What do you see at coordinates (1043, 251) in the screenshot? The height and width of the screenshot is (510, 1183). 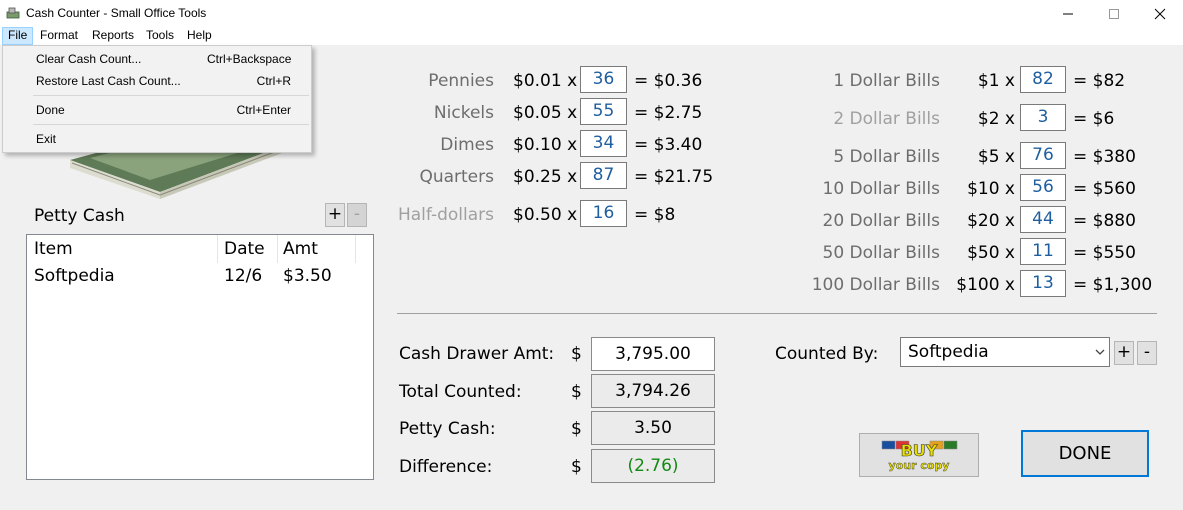 I see `bill-count-input: 11` at bounding box center [1043, 251].